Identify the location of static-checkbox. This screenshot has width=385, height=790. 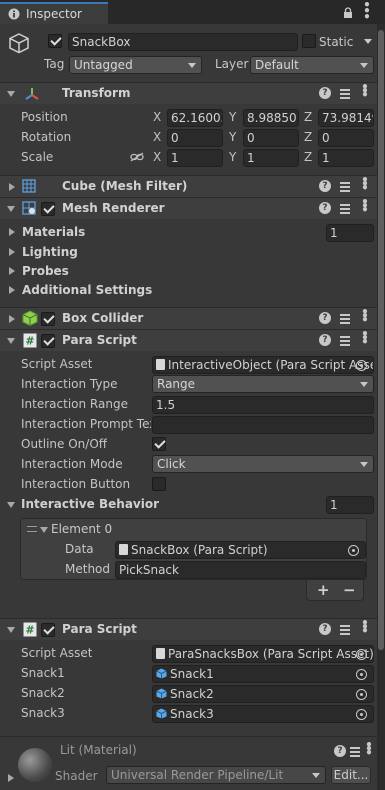
(309, 41).